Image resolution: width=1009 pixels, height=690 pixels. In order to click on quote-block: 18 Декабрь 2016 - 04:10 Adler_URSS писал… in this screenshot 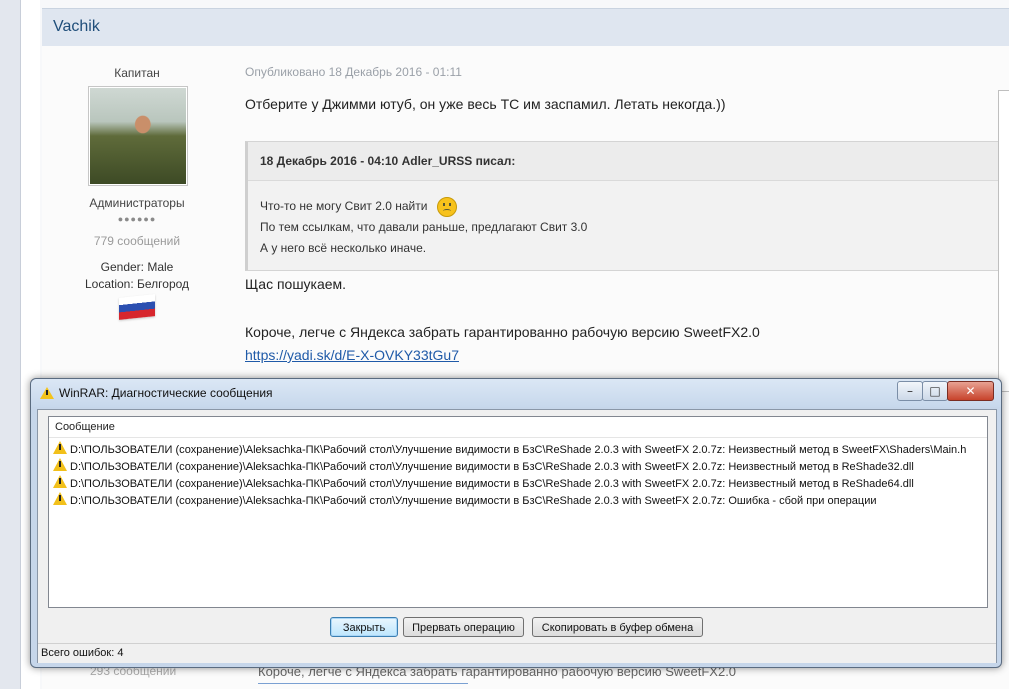, I will do `click(627, 206)`.